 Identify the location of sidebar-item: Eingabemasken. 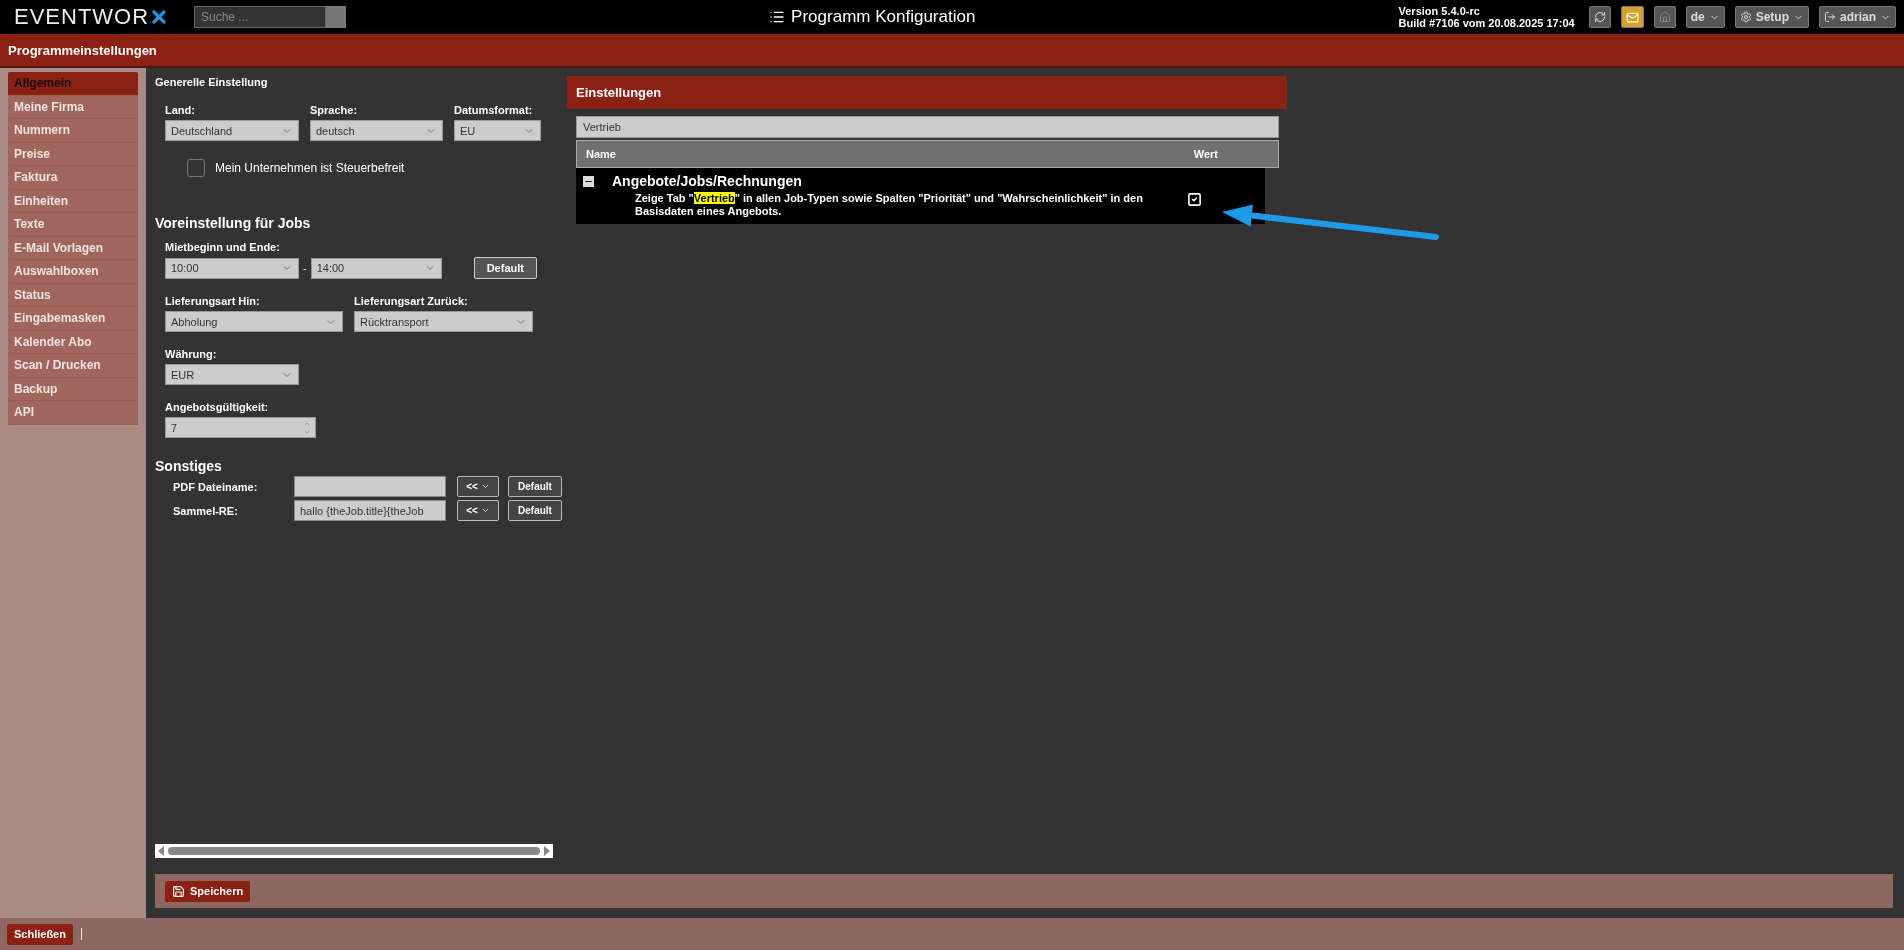
(73, 319).